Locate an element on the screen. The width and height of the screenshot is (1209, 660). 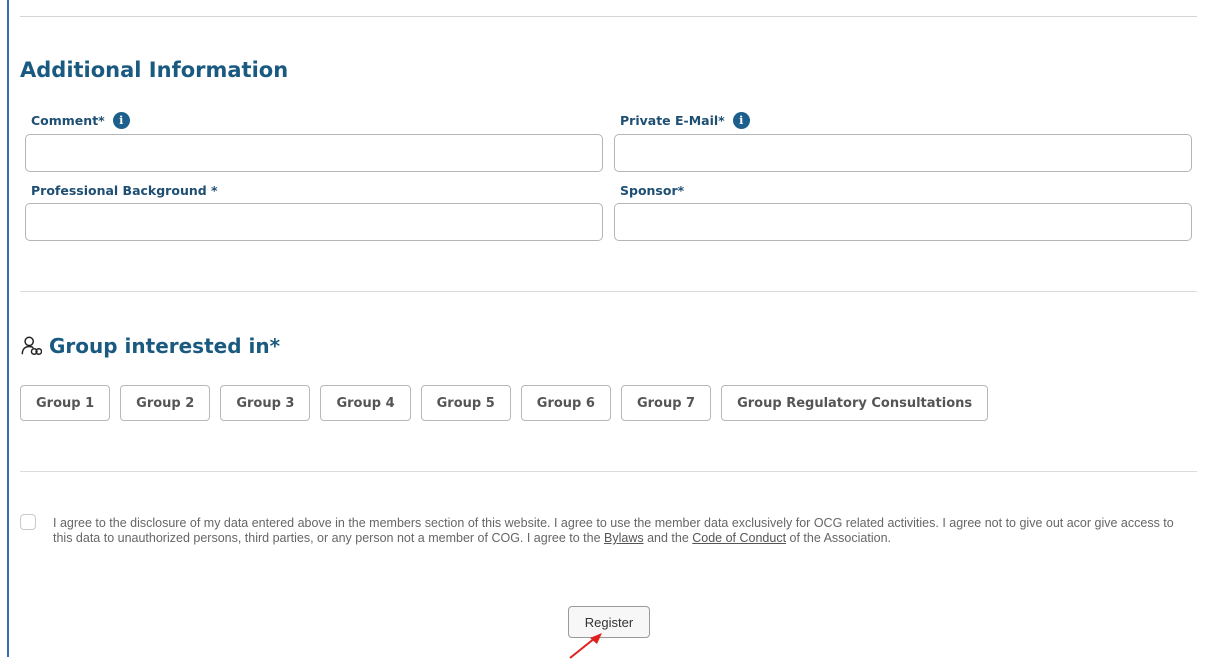
group-5-button: Group 5 is located at coordinates (465, 403).